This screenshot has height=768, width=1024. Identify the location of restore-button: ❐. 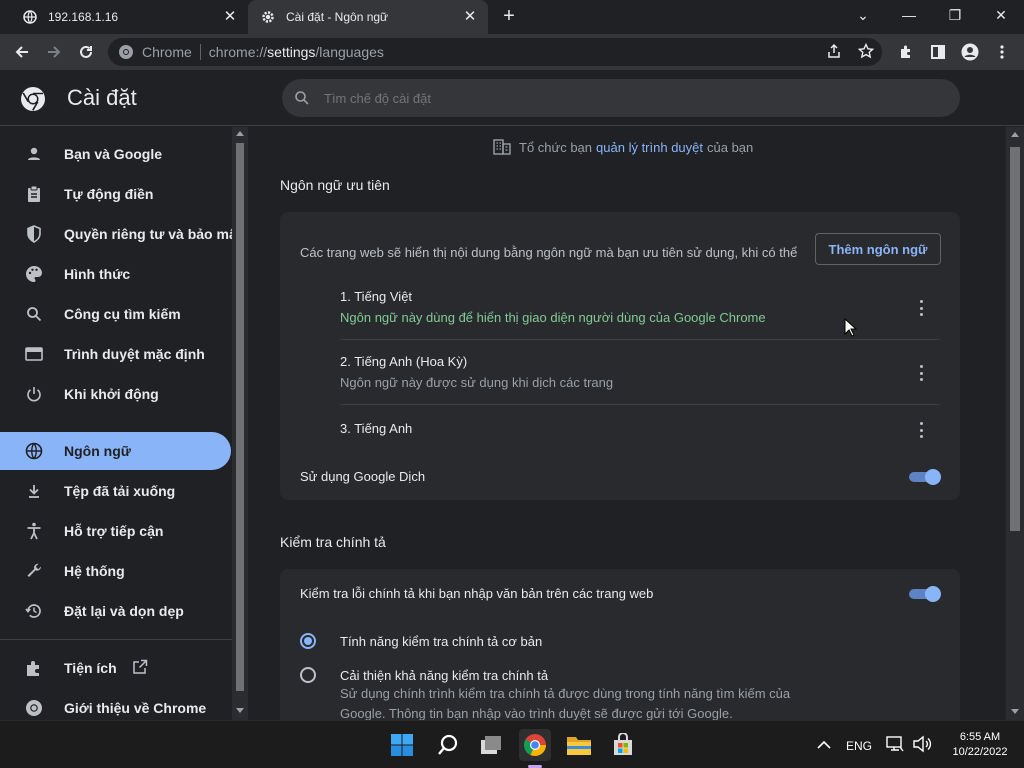
(955, 15).